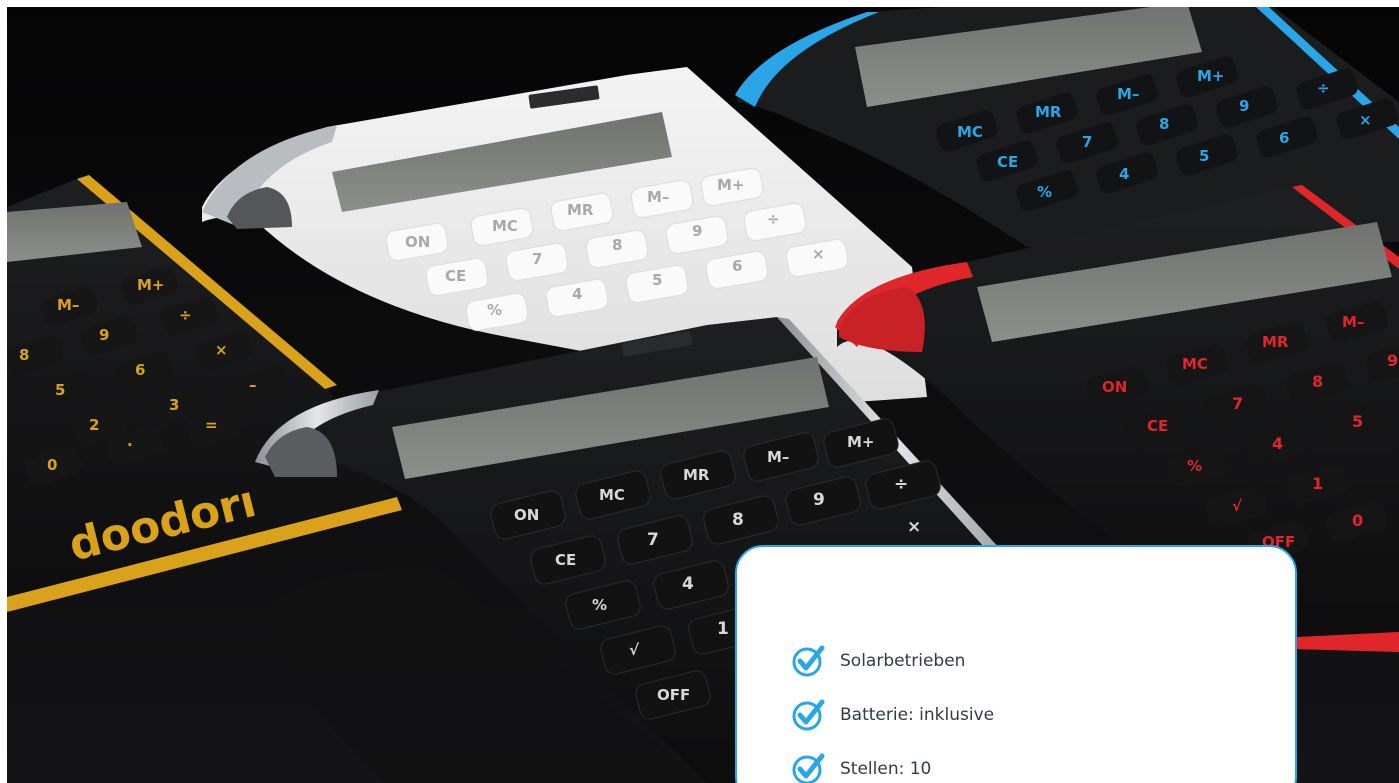 The height and width of the screenshot is (783, 1399). What do you see at coordinates (174, 405) in the screenshot?
I see `svg-text: 3` at bounding box center [174, 405].